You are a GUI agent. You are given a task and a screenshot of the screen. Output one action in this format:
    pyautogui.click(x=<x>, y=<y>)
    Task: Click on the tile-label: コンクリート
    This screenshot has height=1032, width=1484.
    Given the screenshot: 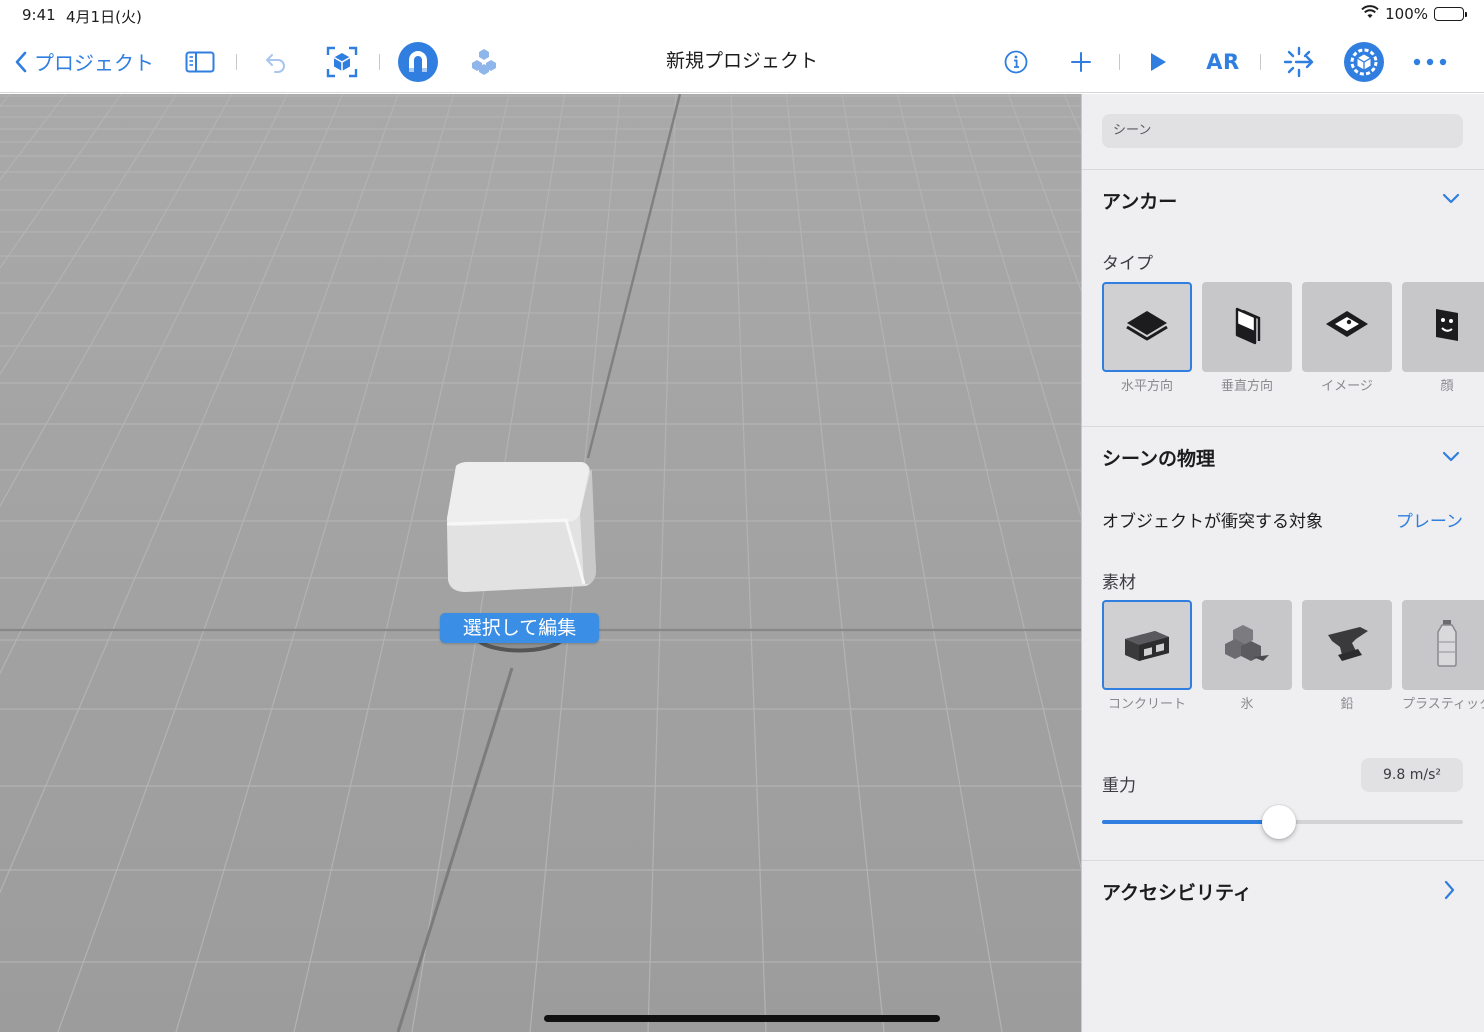 What is the action you would take?
    pyautogui.click(x=1146, y=704)
    